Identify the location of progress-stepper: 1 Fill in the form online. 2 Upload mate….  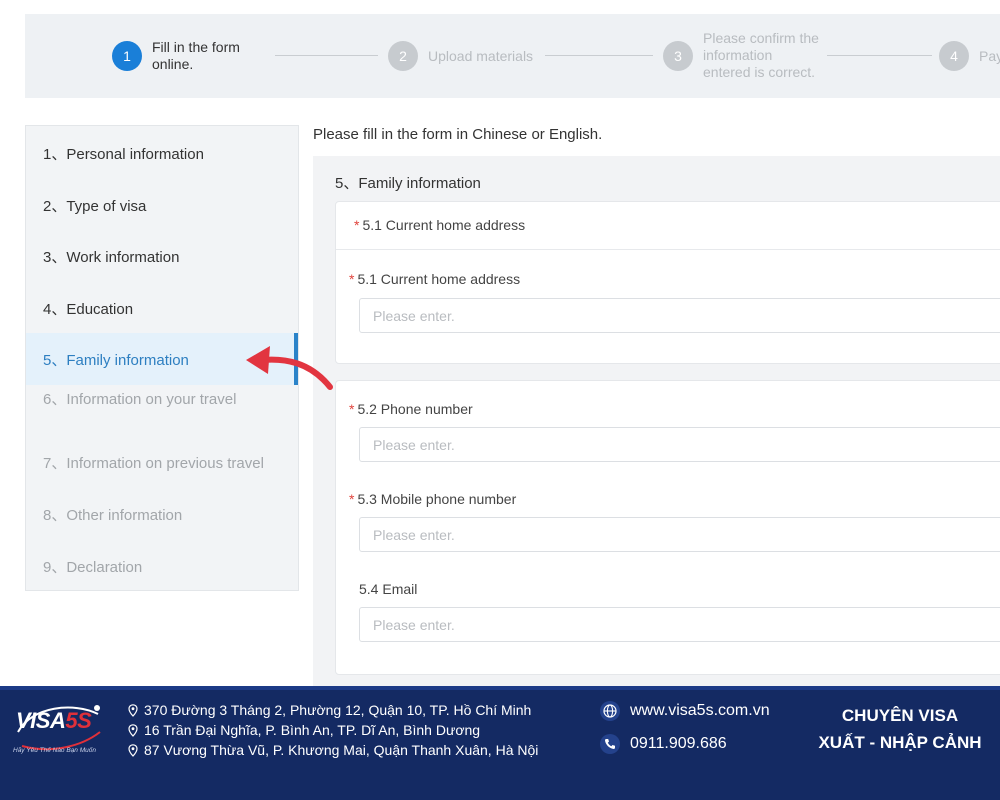
(512, 56).